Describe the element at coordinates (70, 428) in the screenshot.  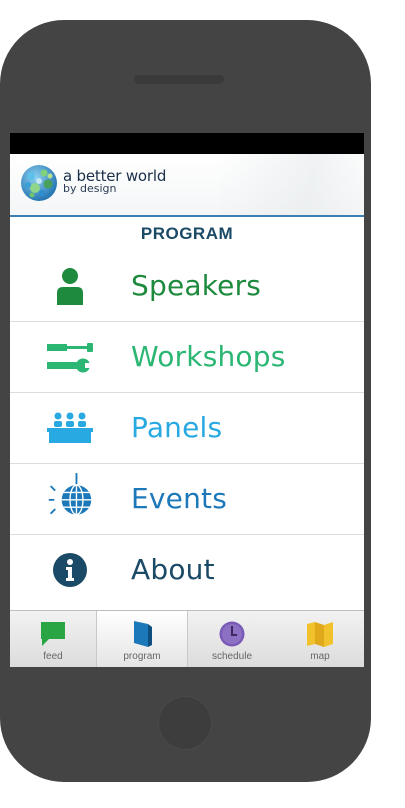
I see `panel-table-icon` at that location.